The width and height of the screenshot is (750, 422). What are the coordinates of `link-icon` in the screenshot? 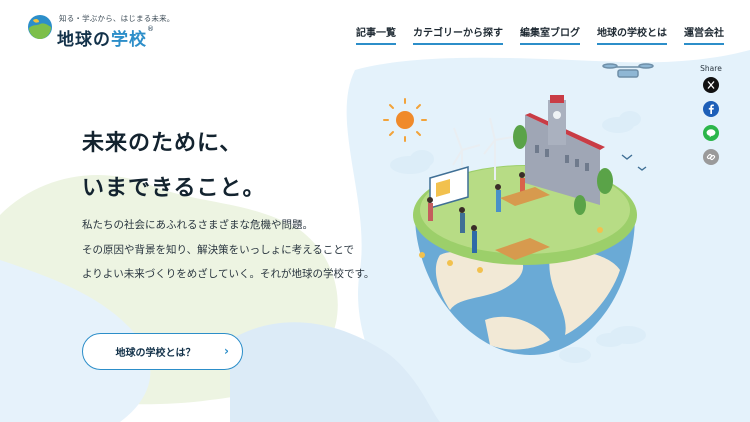 It's located at (711, 157).